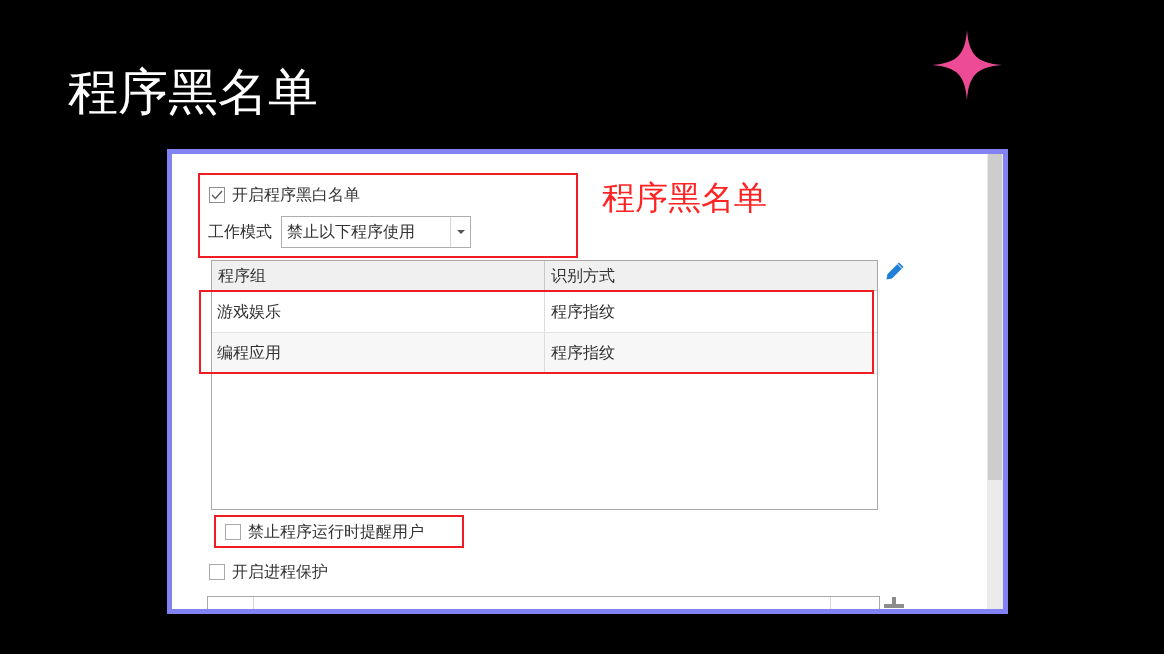 This screenshot has height=654, width=1164. I want to click on check-icon, so click(217, 195).